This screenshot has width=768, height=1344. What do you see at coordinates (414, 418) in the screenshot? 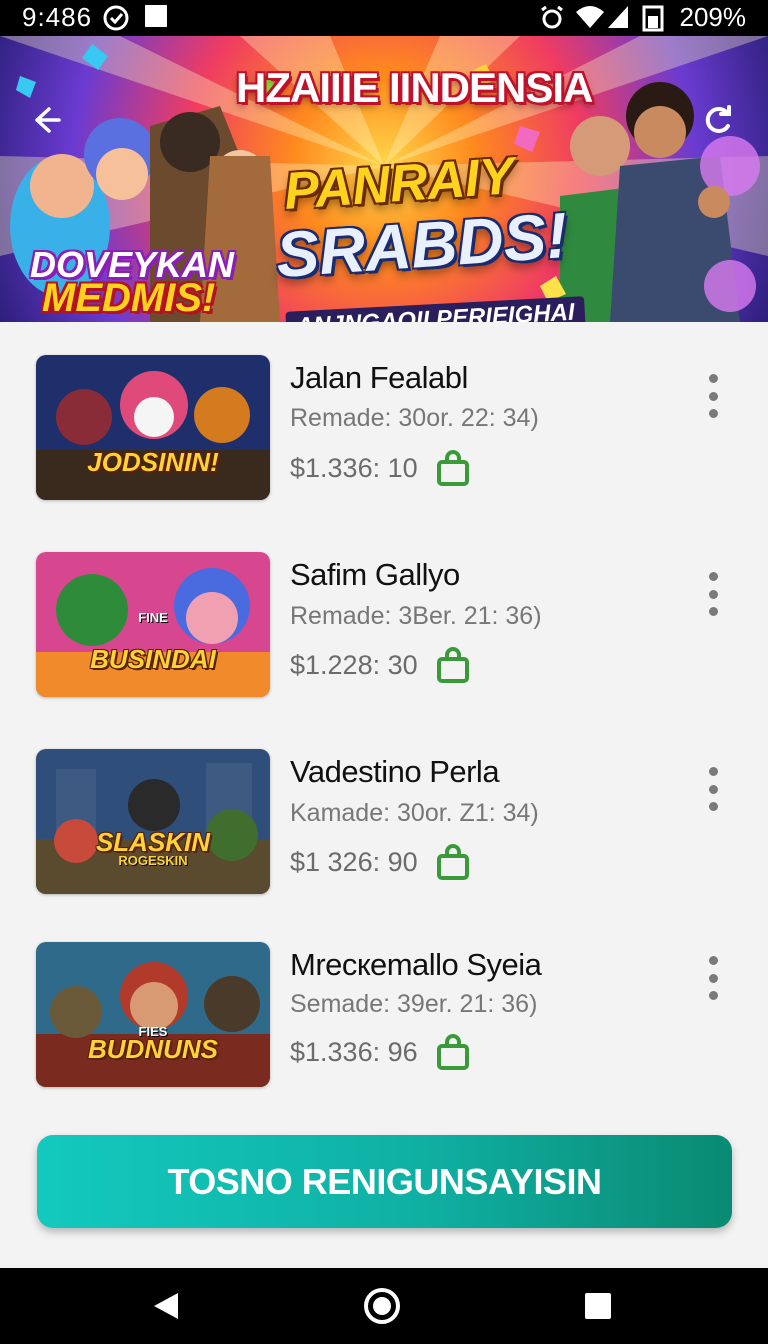
I see `item-subtitle: Remade: 30or. 22: 34)` at bounding box center [414, 418].